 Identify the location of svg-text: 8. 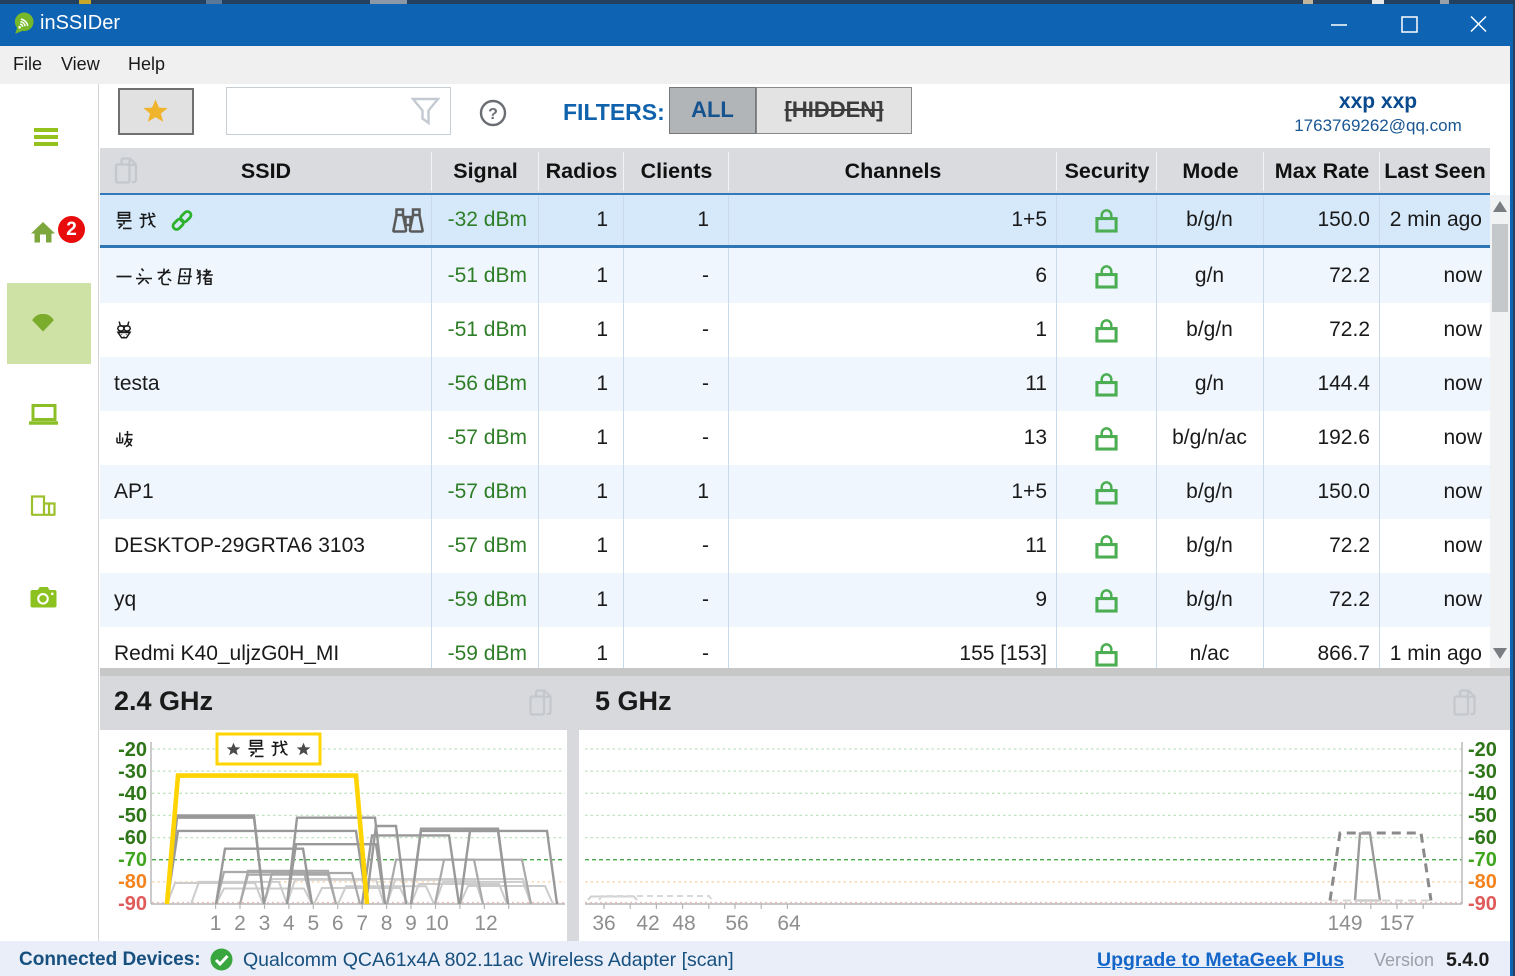
(387, 923).